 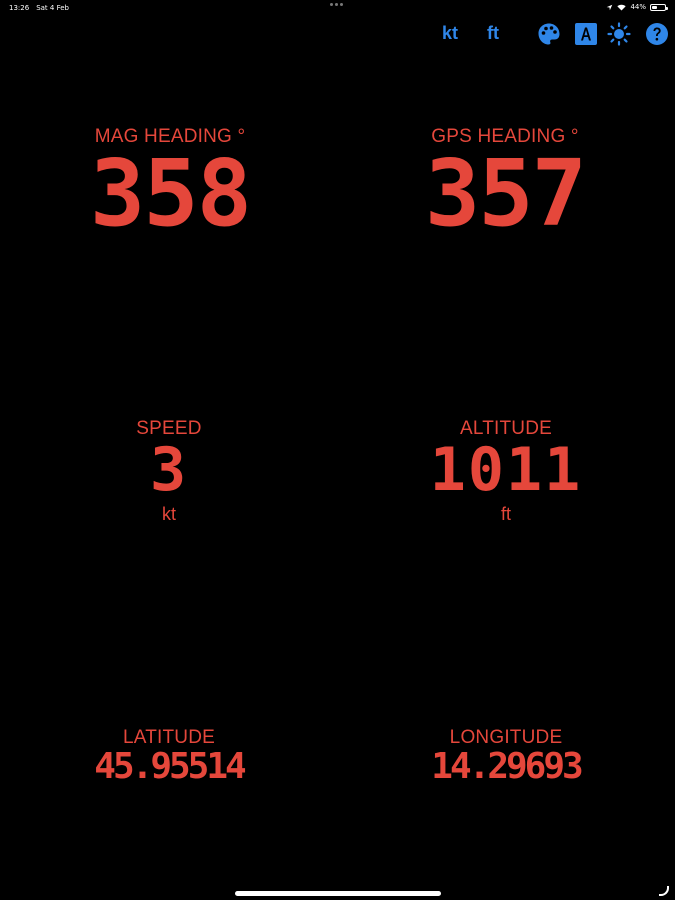 I want to click on battery-percent: 44%, so click(x=638, y=7).